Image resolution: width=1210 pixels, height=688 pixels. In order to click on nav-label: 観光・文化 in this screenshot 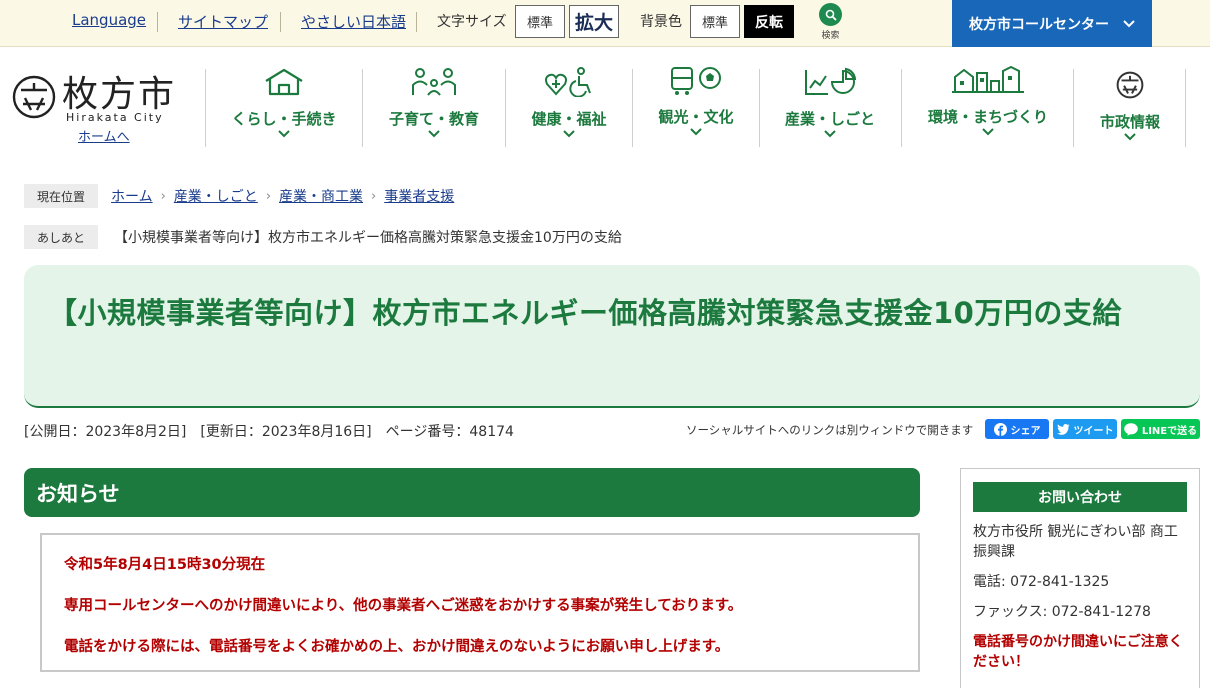, I will do `click(696, 117)`.